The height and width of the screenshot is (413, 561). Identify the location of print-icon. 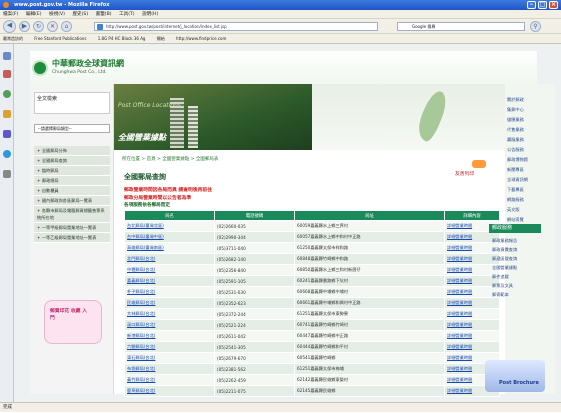
(479, 164).